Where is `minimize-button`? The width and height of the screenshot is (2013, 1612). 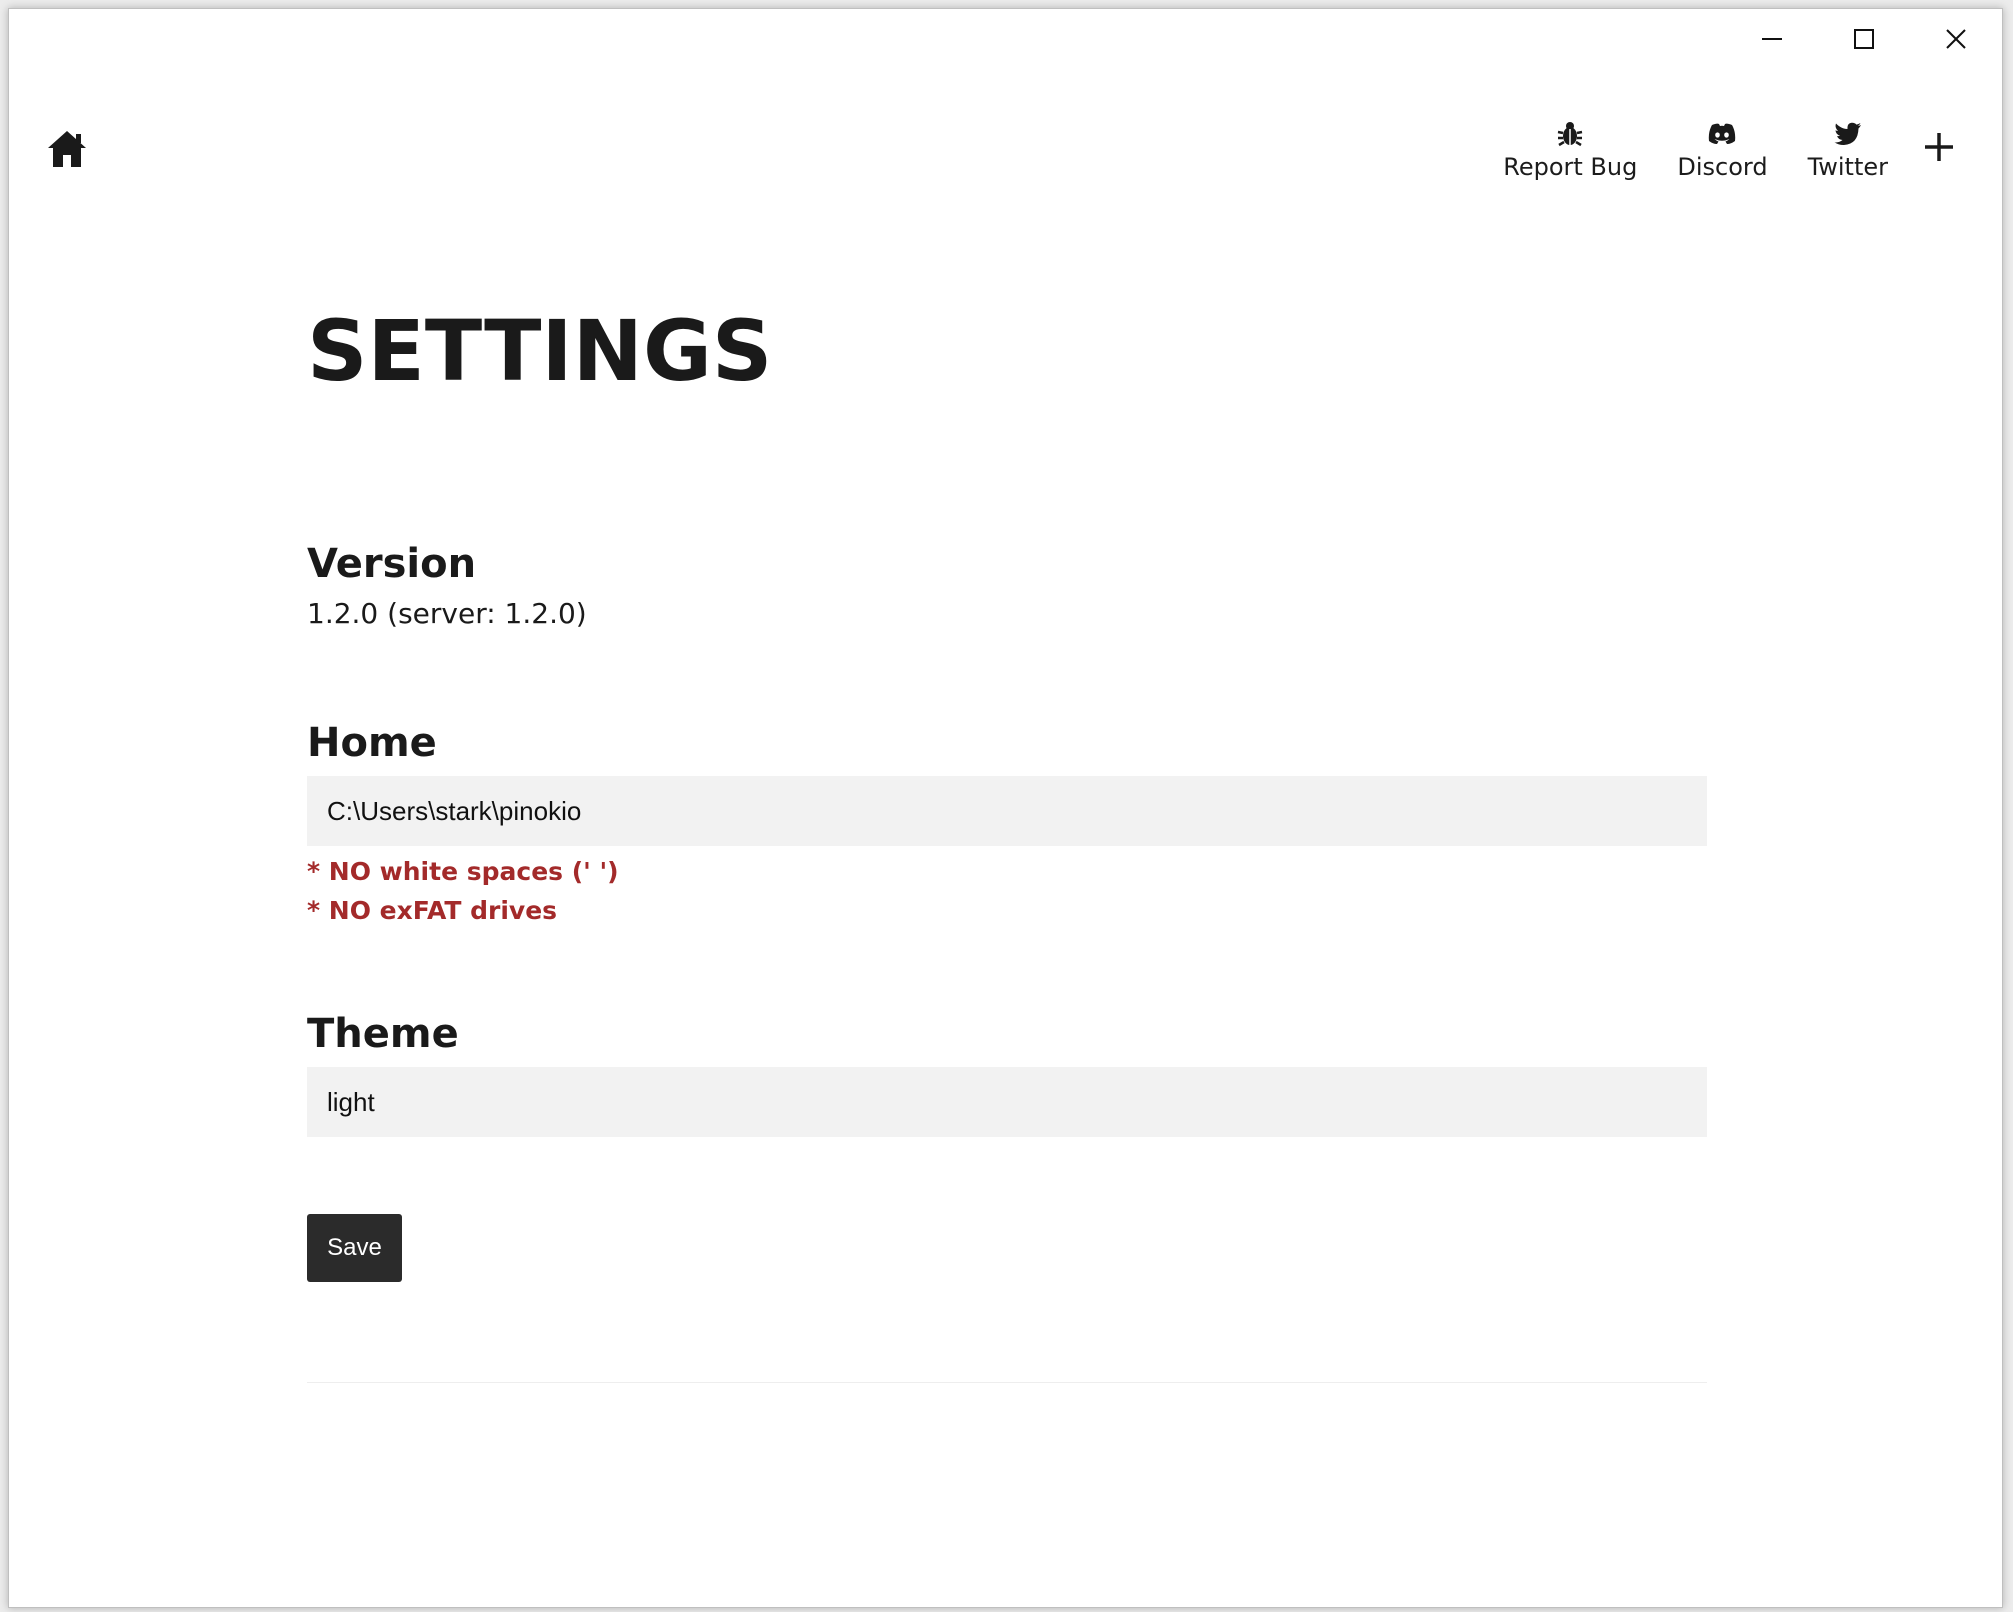 minimize-button is located at coordinates (1772, 39).